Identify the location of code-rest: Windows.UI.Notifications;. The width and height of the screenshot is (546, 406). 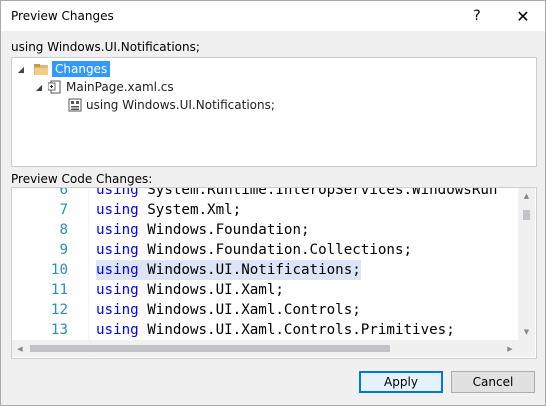
(249, 270).